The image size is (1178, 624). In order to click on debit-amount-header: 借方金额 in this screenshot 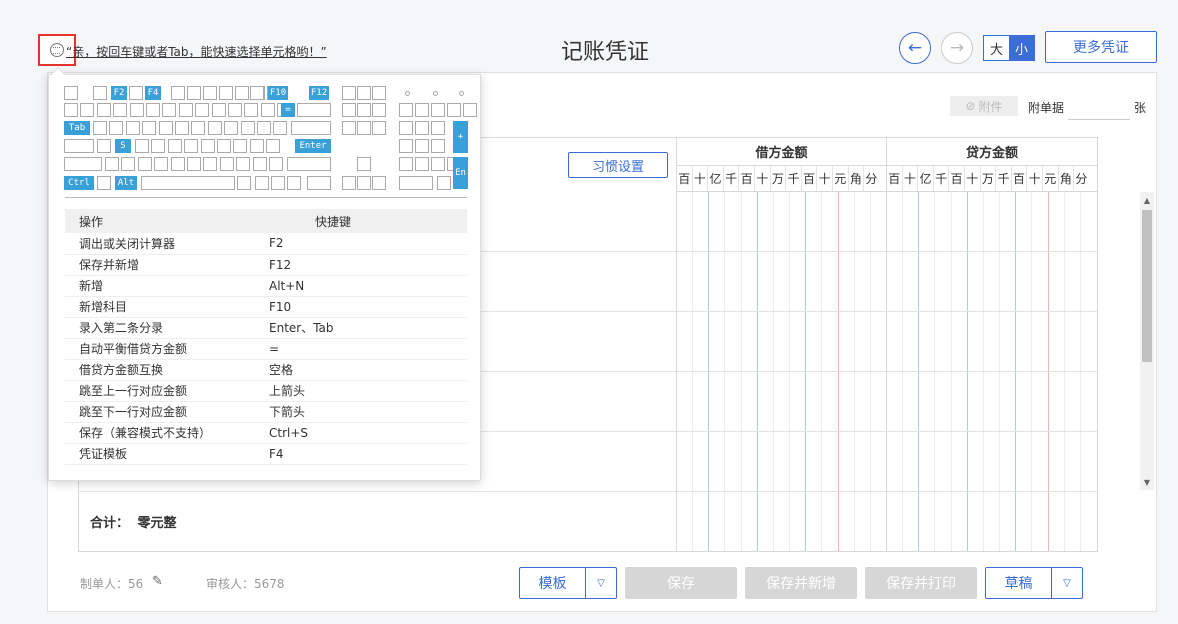, I will do `click(781, 152)`.